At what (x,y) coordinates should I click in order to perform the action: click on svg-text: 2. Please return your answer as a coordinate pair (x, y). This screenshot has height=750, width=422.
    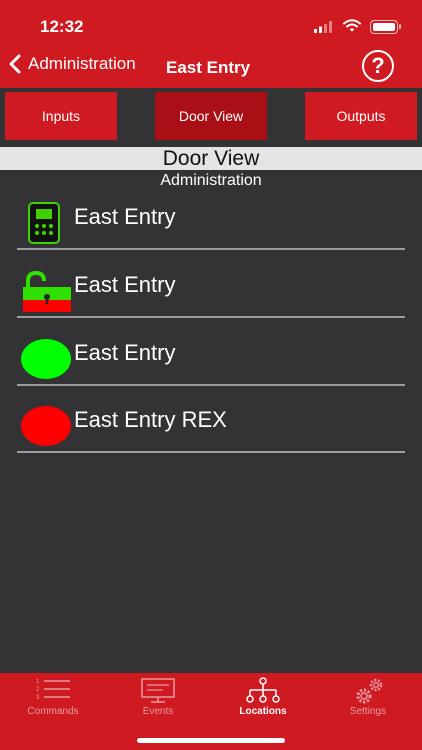
    Looking at the image, I should click on (38, 690).